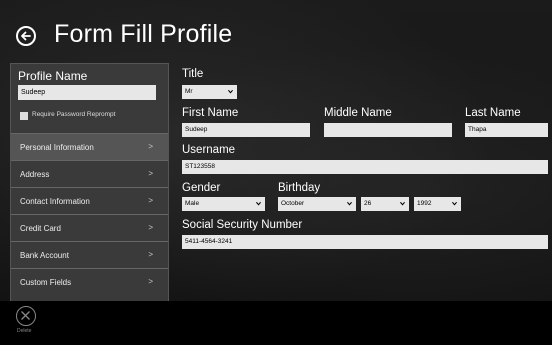  Describe the element at coordinates (209, 150) in the screenshot. I see `username-label: Username` at that location.